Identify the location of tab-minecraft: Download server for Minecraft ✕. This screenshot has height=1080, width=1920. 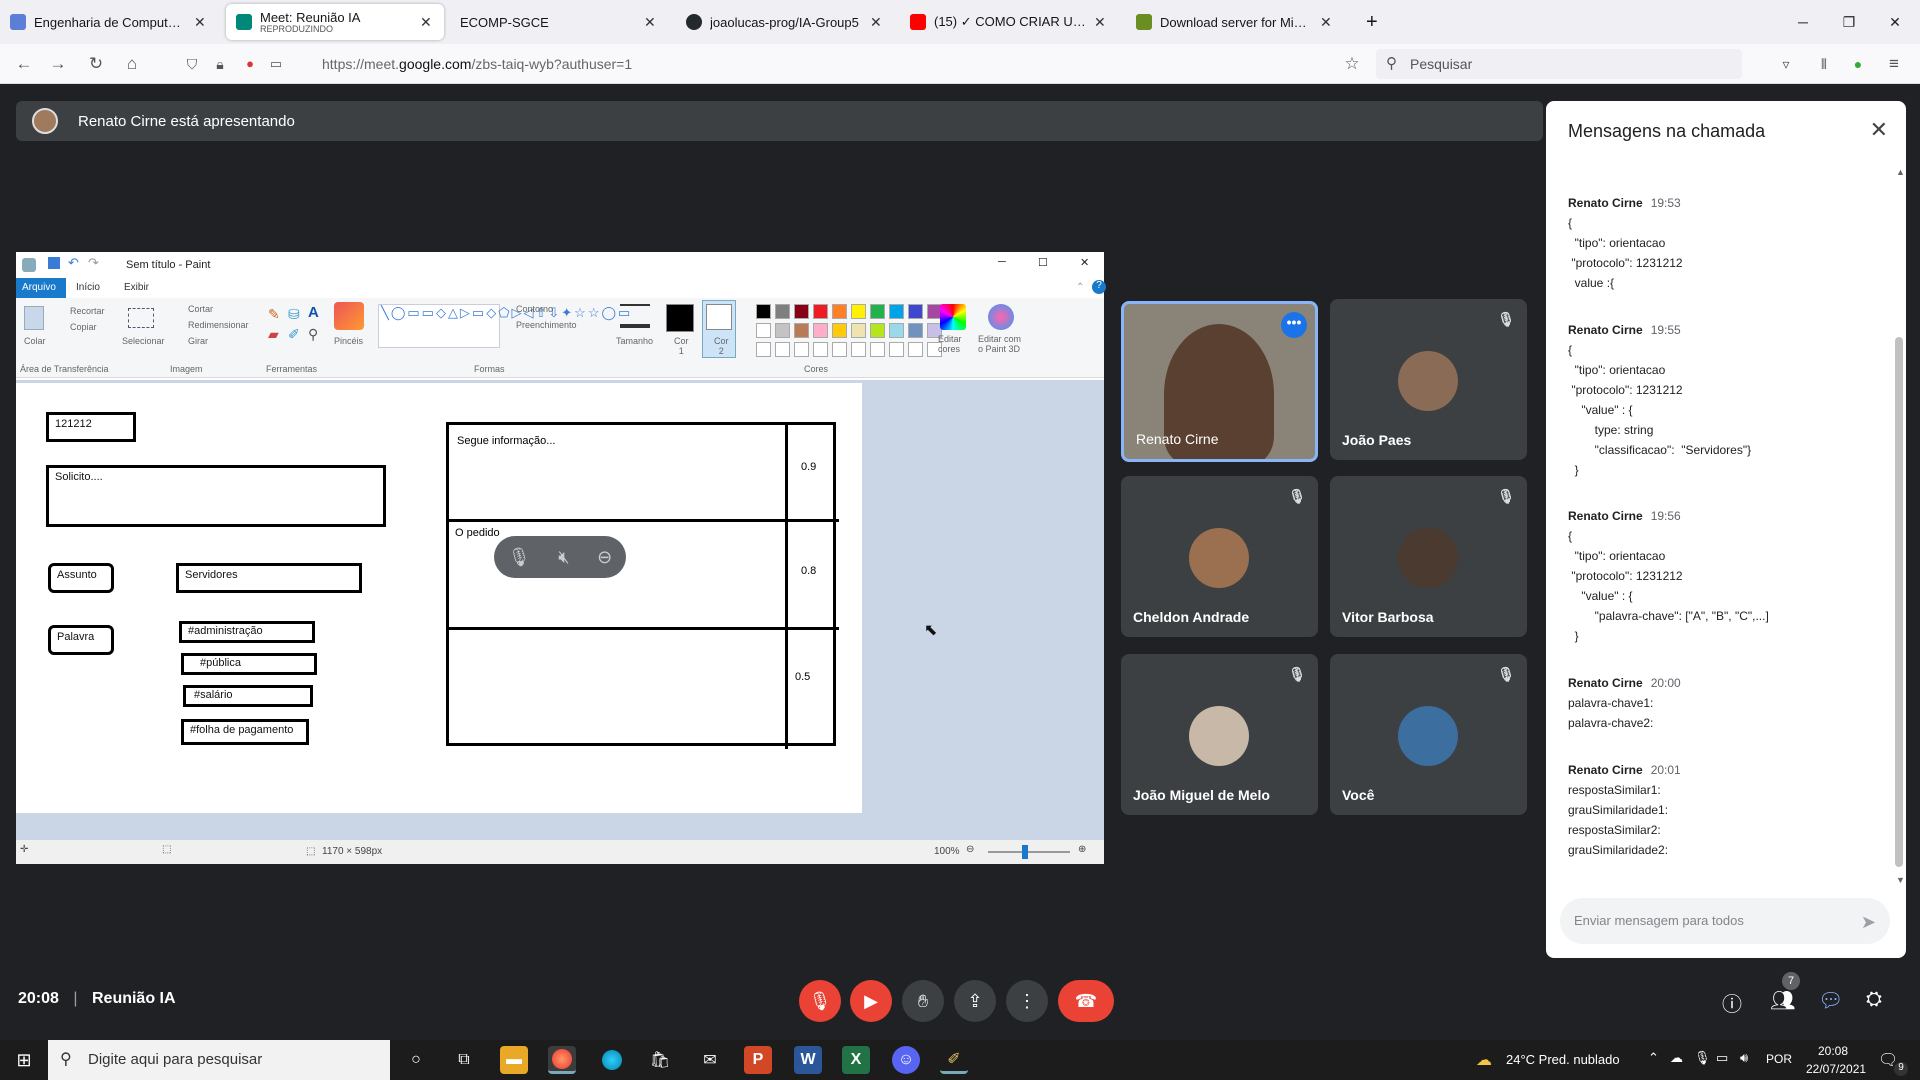
(1235, 22).